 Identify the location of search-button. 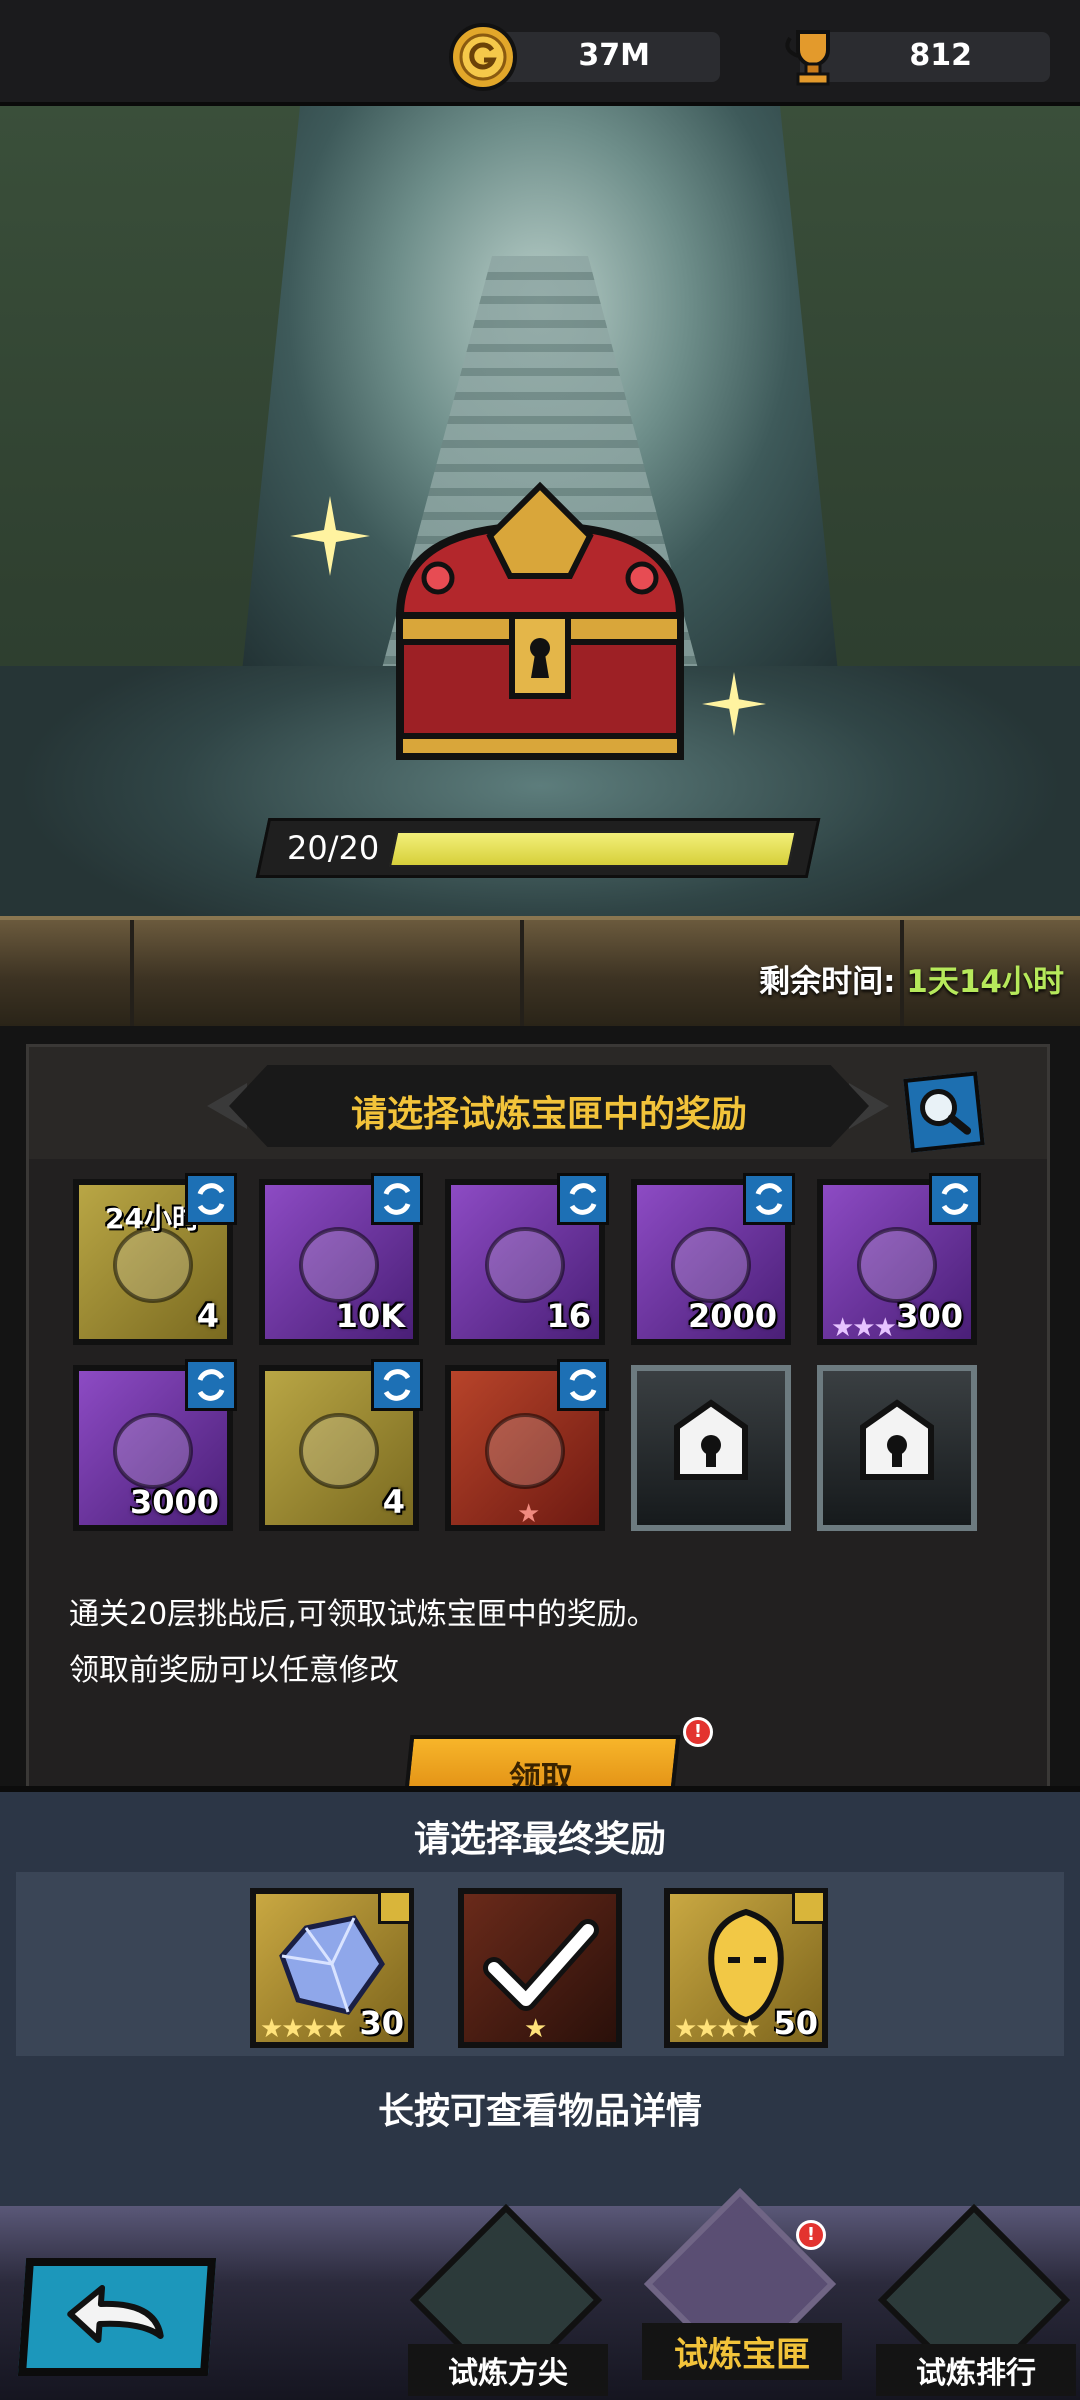
(944, 1112).